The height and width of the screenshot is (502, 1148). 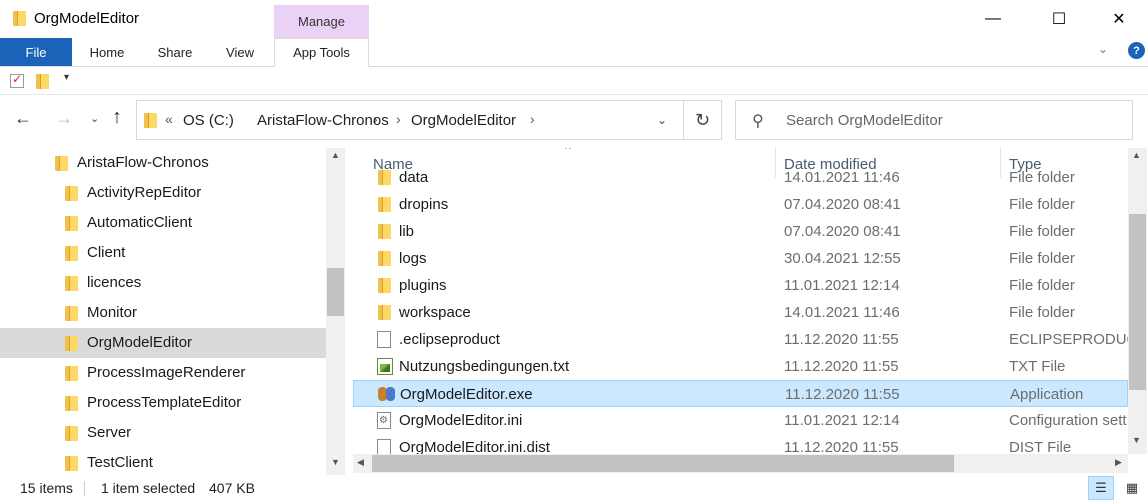 I want to click on nav-pane-scroll-thumb, so click(x=335, y=292).